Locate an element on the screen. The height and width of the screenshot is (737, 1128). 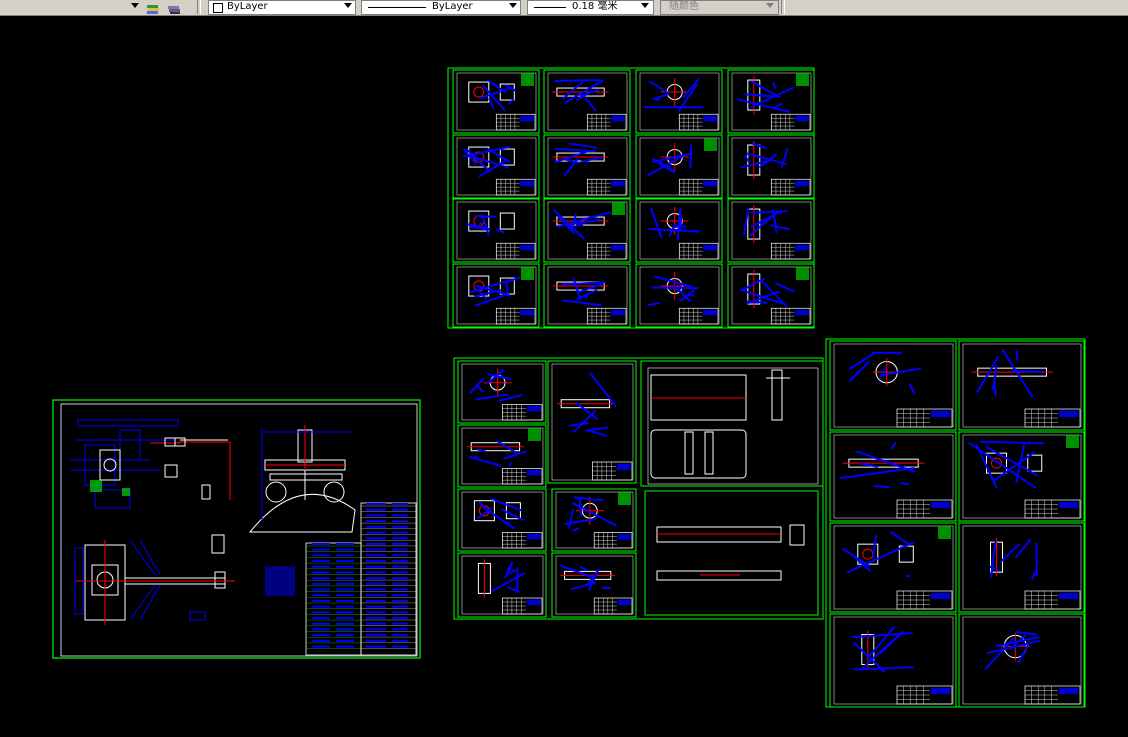
plotstyle-control: 随颜色 is located at coordinates (719, 7).